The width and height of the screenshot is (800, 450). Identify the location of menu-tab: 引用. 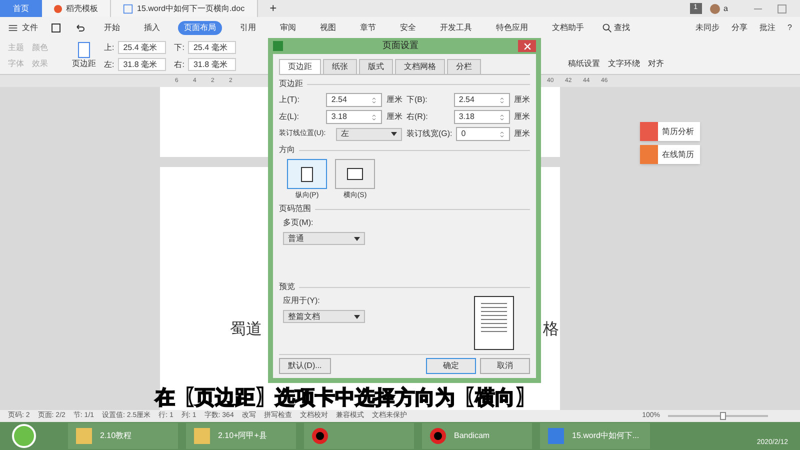
(248, 27).